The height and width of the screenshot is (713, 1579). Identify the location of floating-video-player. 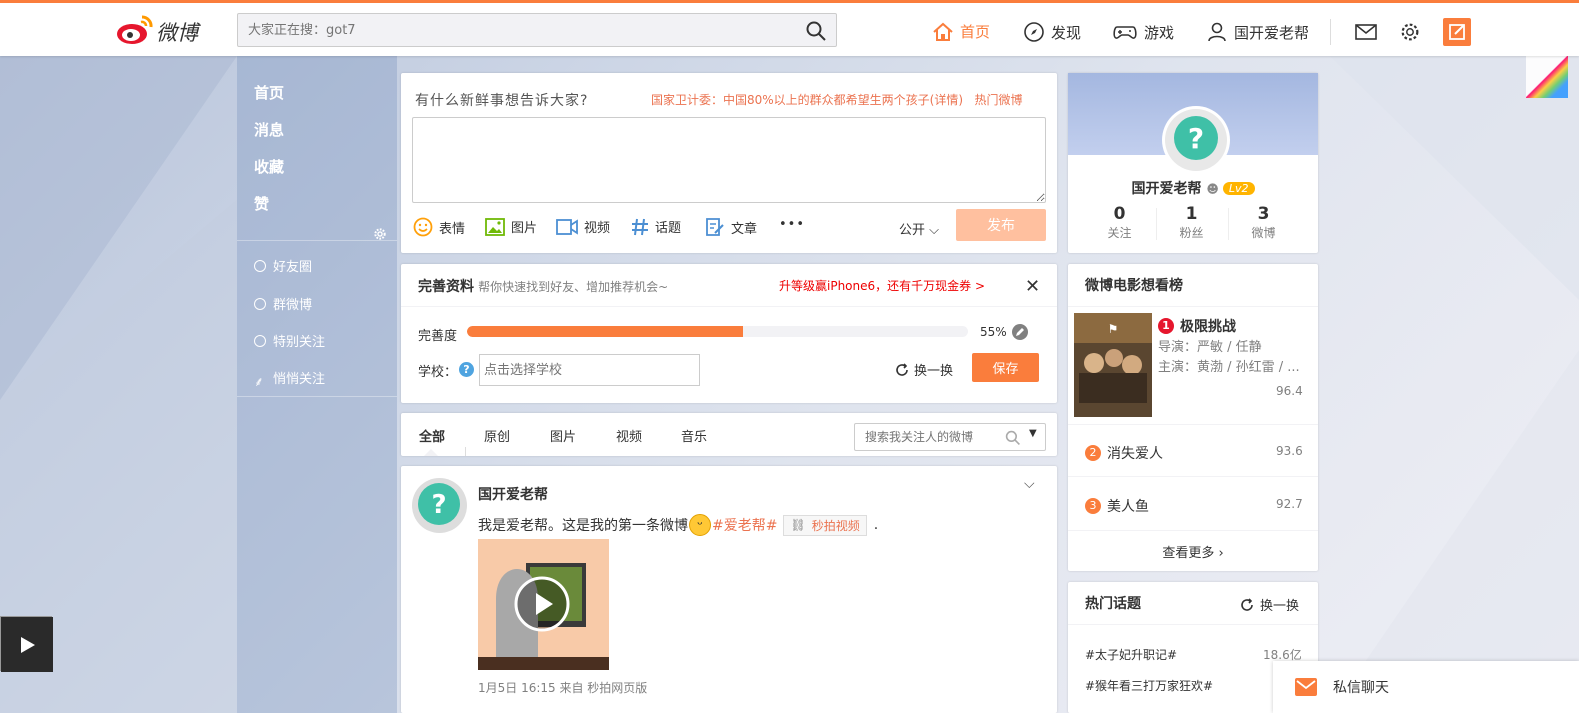
(26, 644).